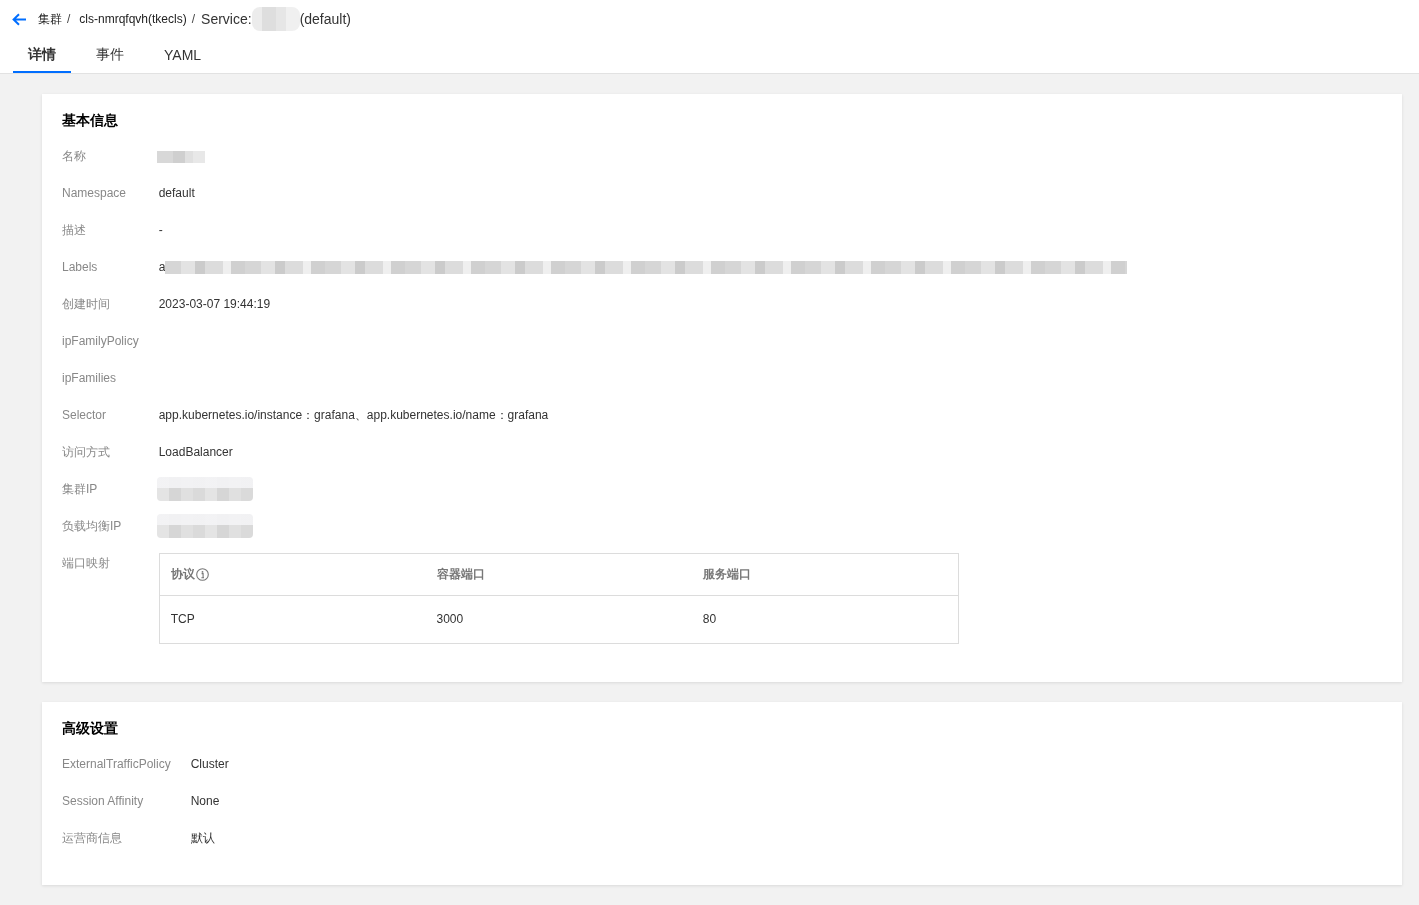 Image resolution: width=1419 pixels, height=905 pixels. Describe the element at coordinates (176, 193) in the screenshot. I see `field-value: default` at that location.